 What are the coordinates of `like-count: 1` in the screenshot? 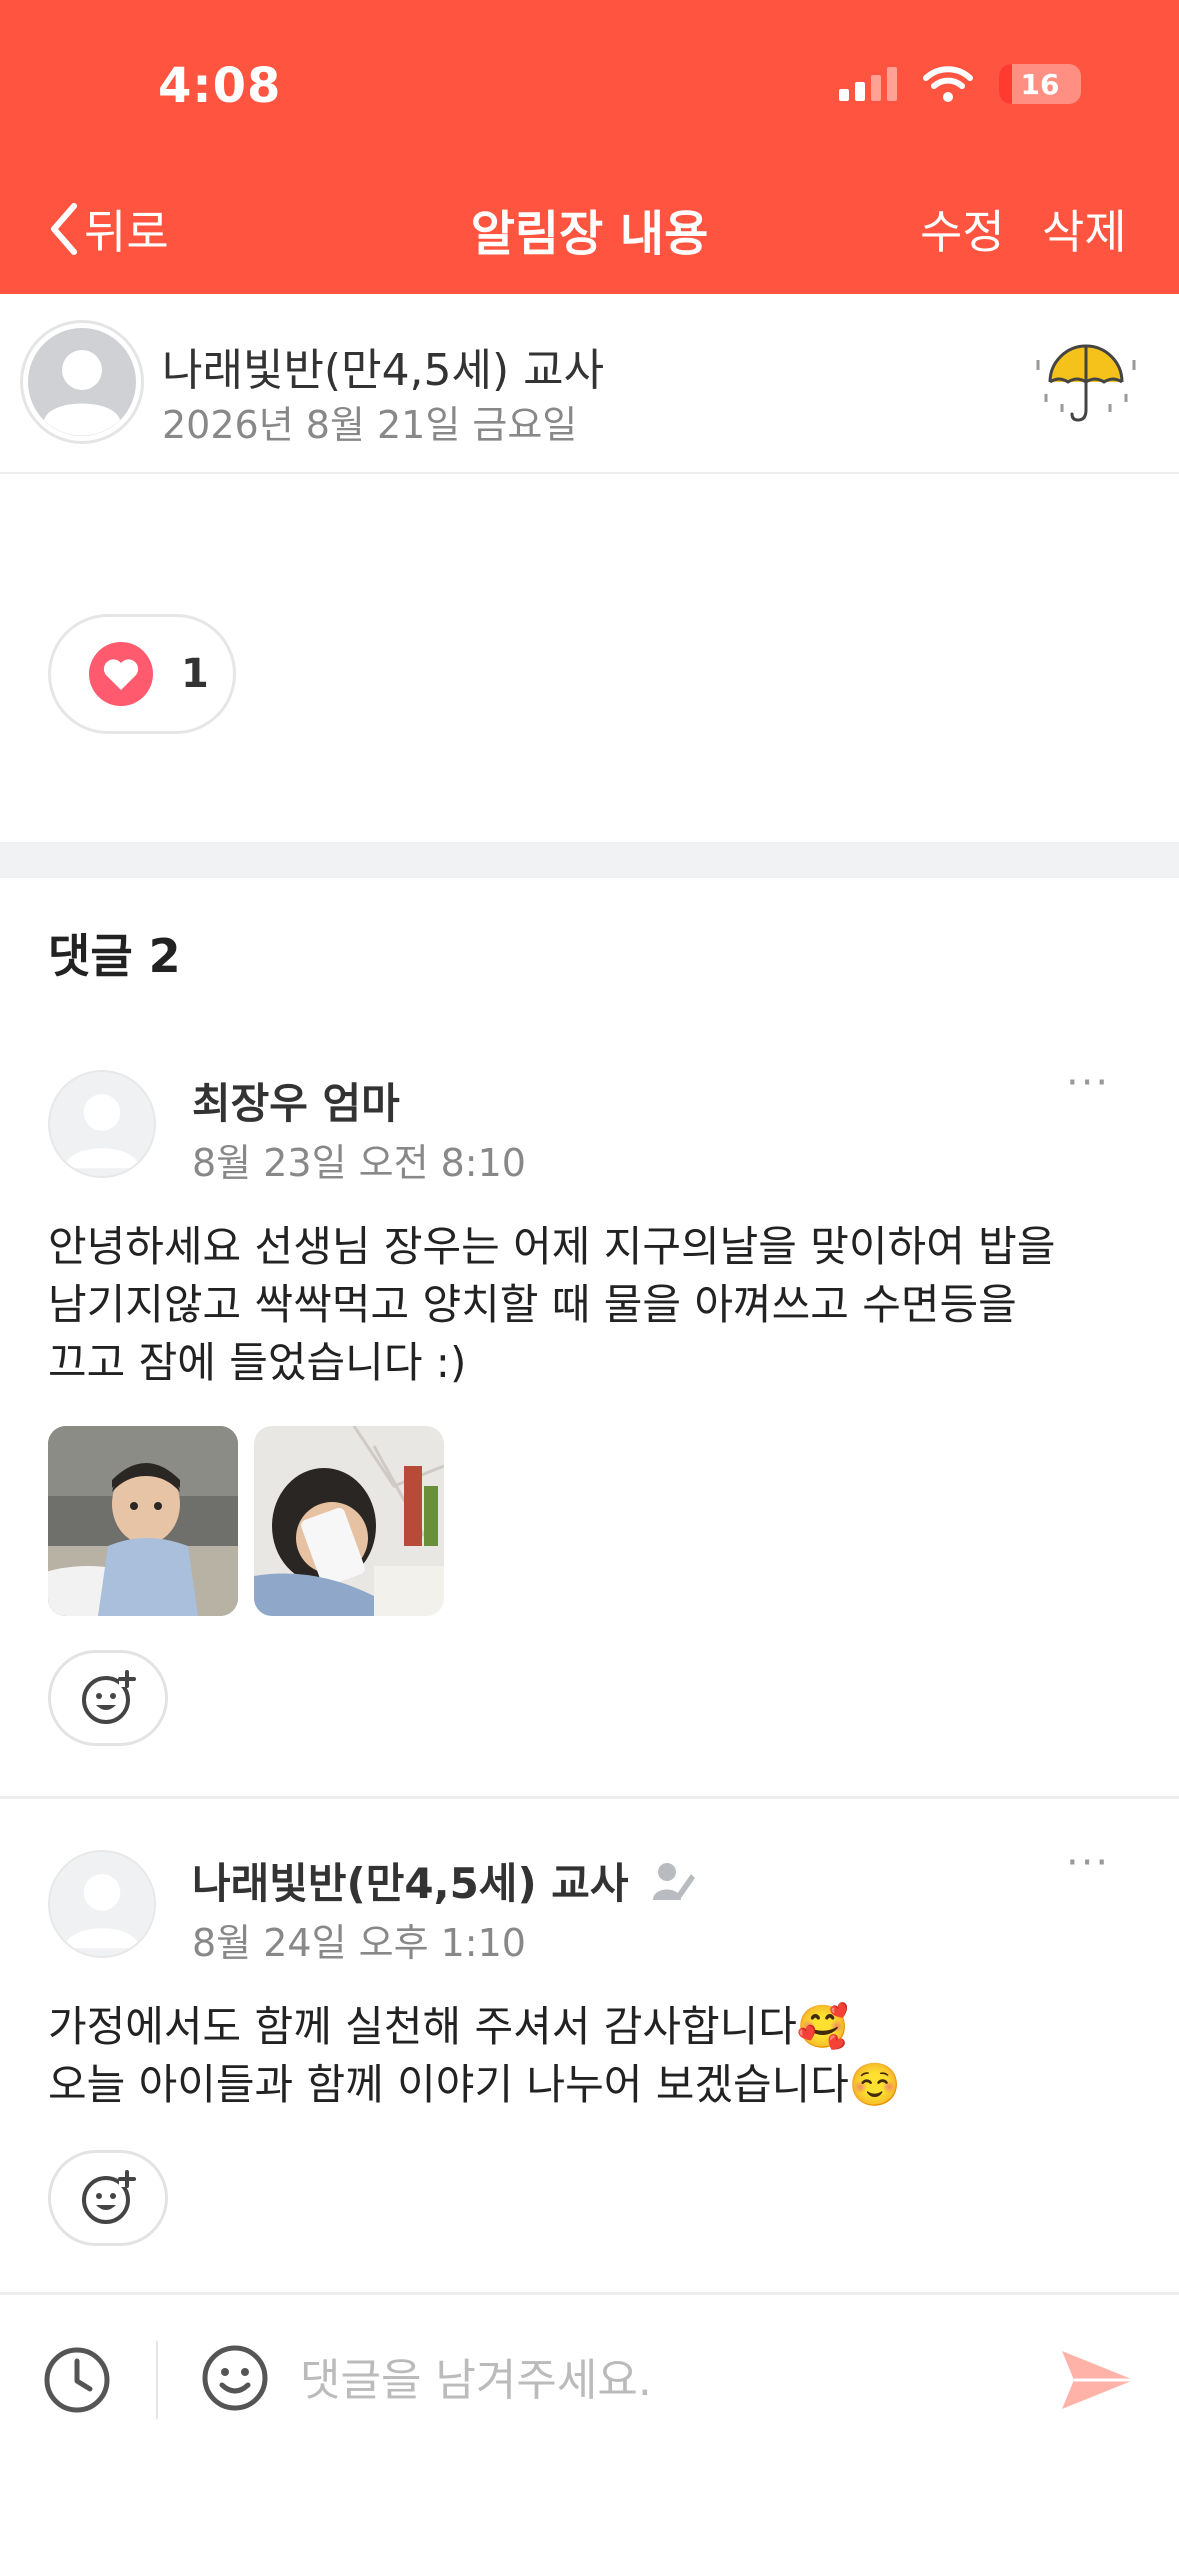 It's located at (195, 674).